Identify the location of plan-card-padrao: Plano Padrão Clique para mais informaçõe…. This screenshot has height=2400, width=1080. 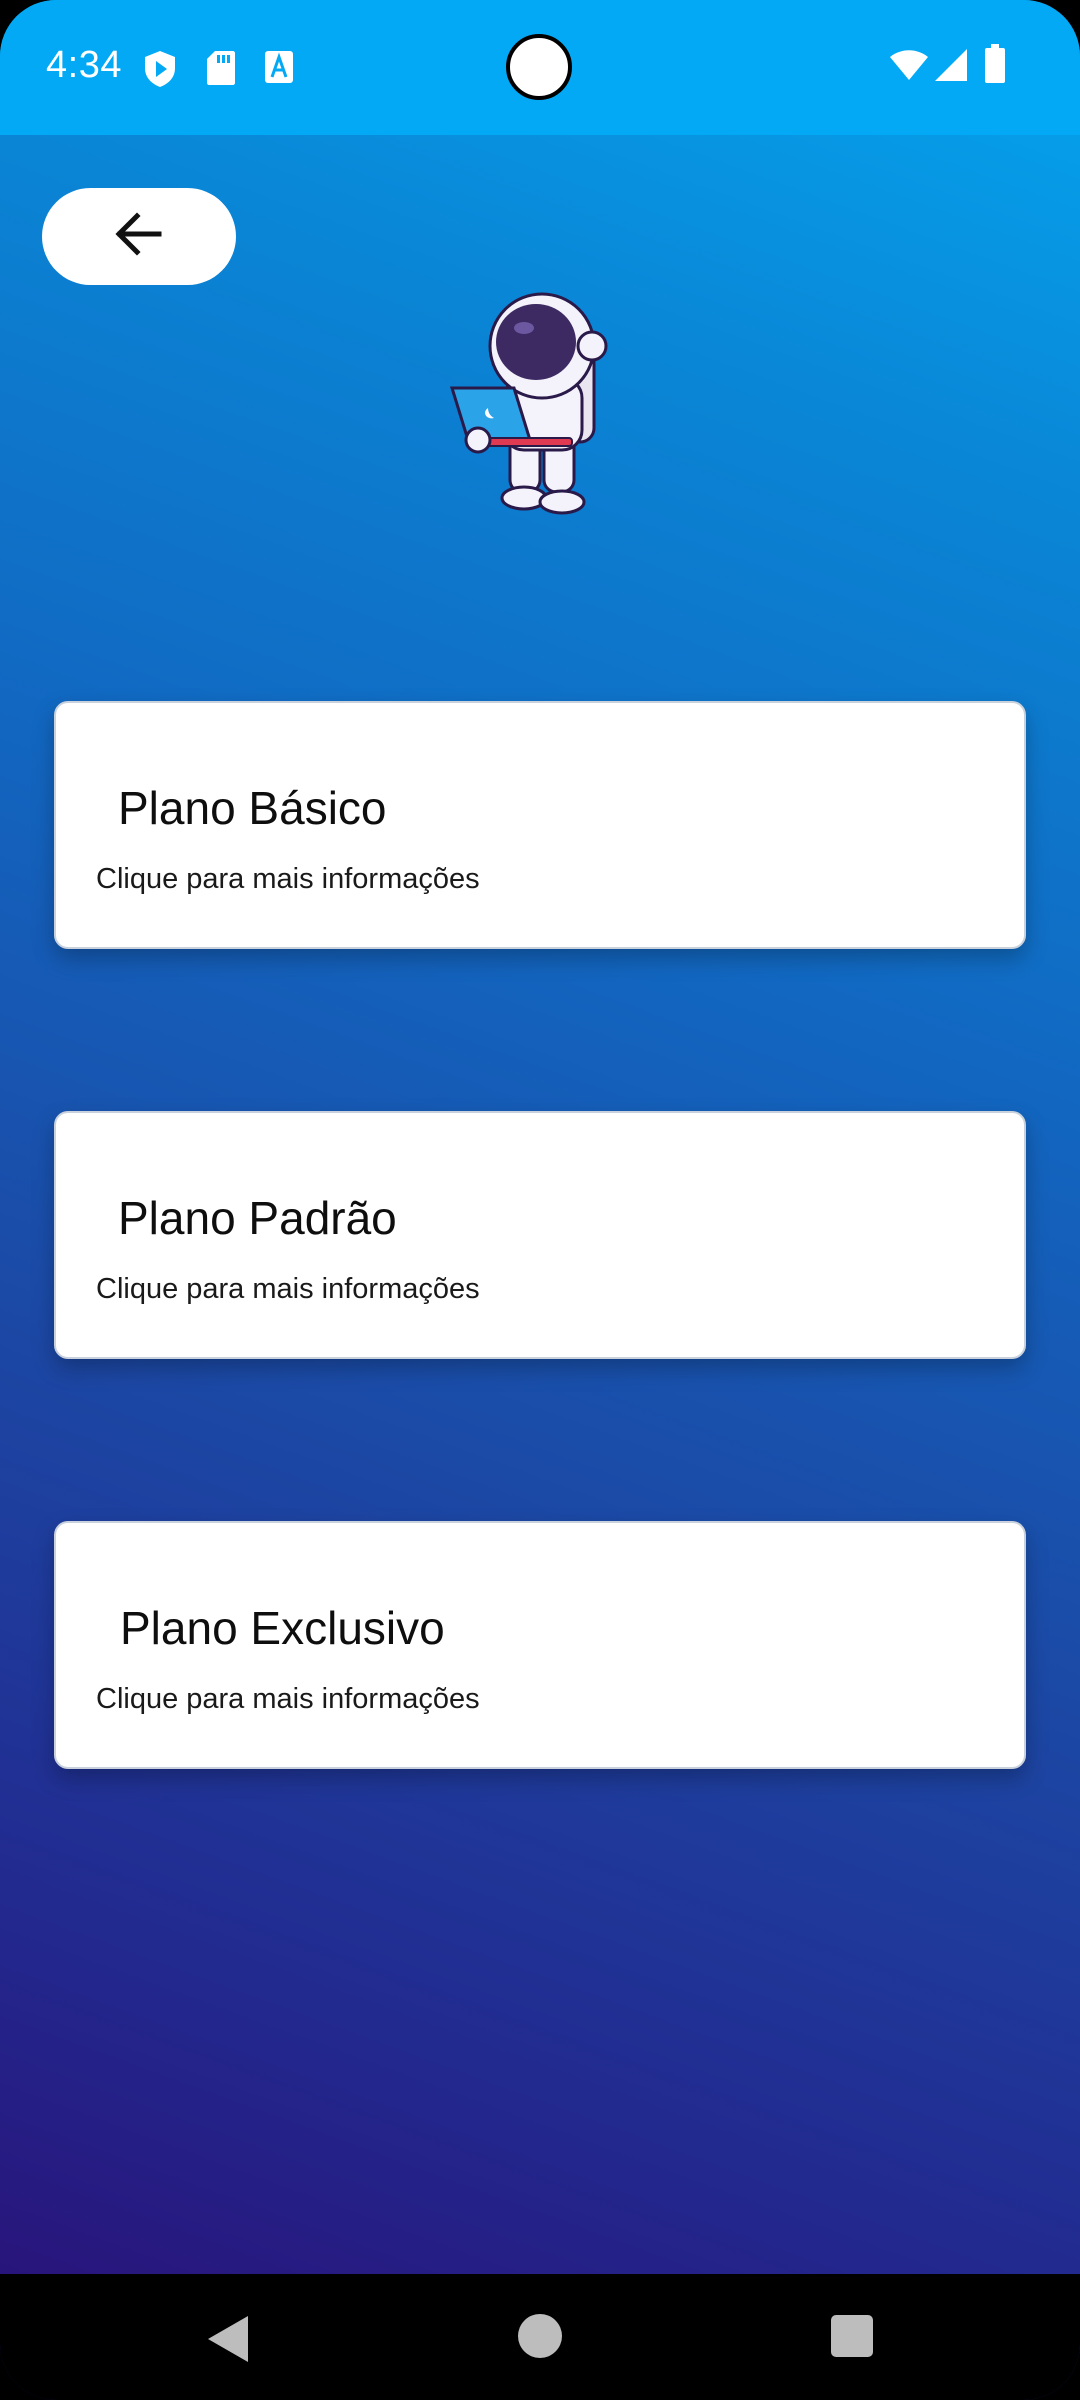
(540, 1235).